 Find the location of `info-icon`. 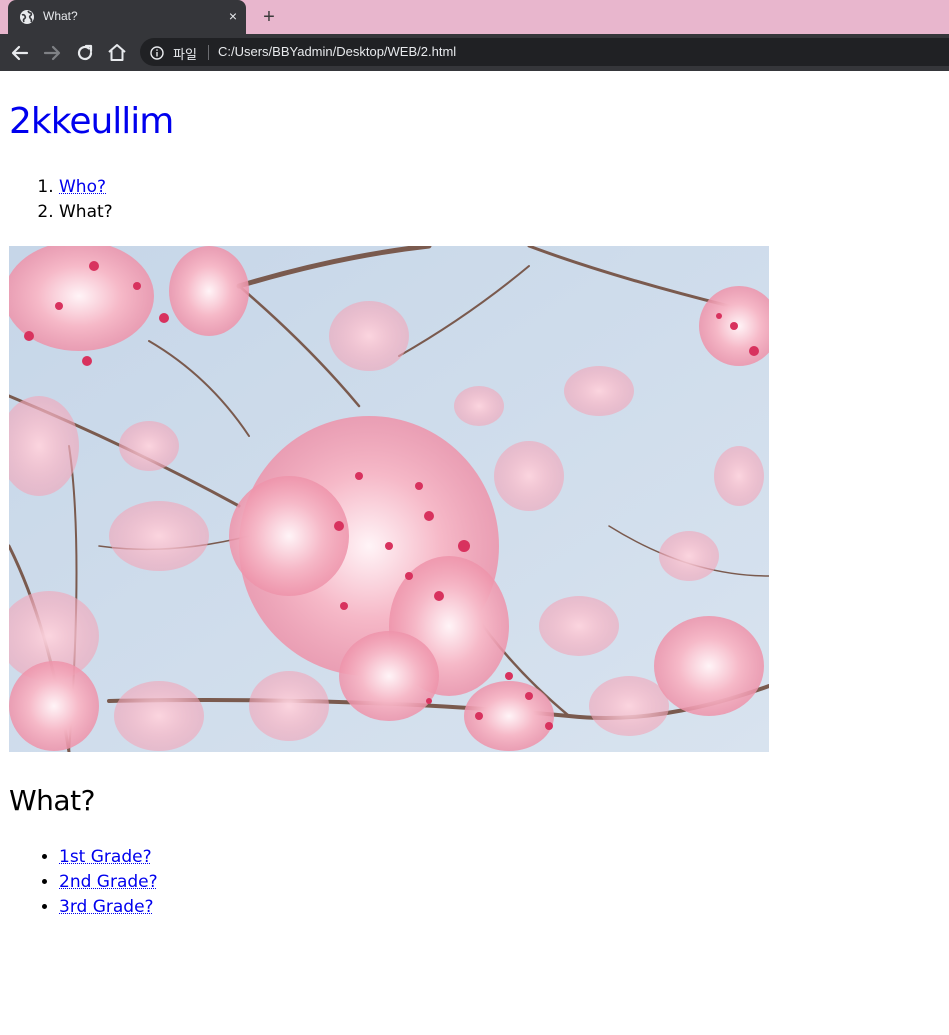

info-icon is located at coordinates (157, 52).